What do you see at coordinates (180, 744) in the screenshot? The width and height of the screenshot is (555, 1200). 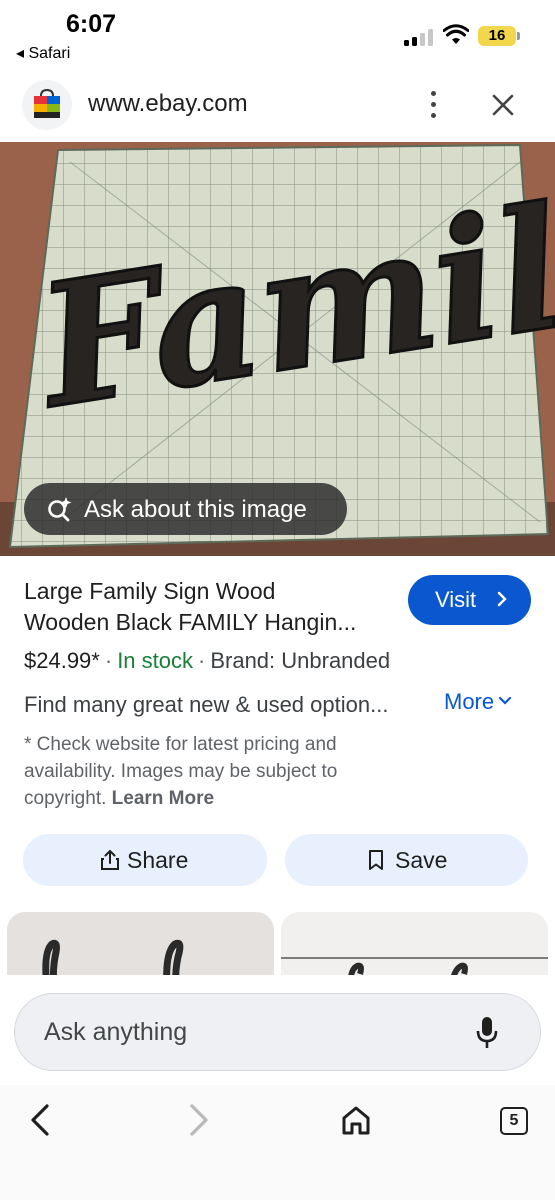 I see `disclaimer-line-1: * Check website for latest pricing and` at bounding box center [180, 744].